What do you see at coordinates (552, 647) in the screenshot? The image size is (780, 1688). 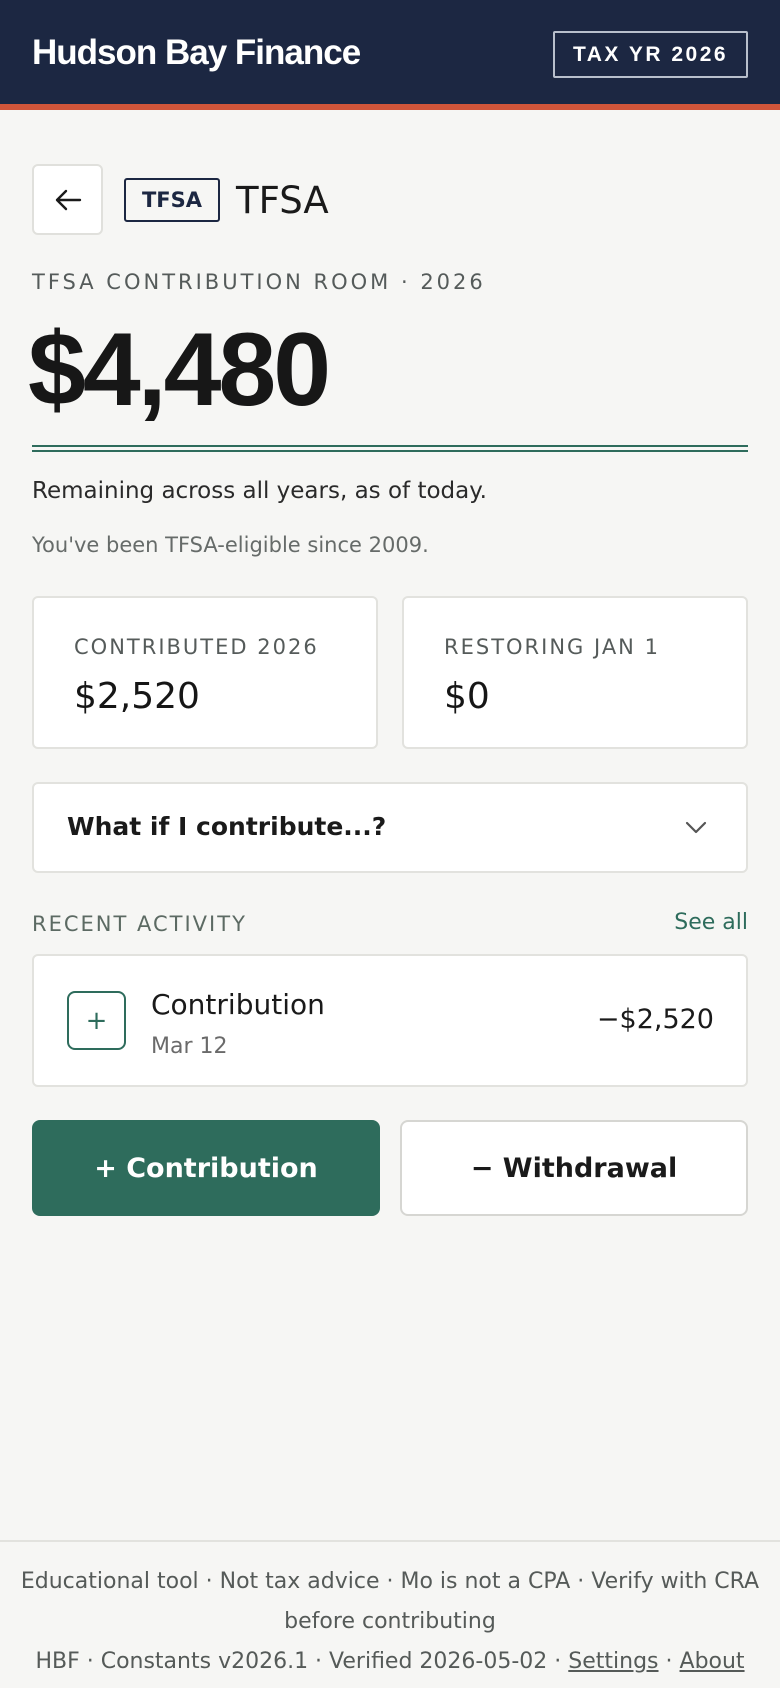 I see `stat-label: RESTORING JAN 1` at bounding box center [552, 647].